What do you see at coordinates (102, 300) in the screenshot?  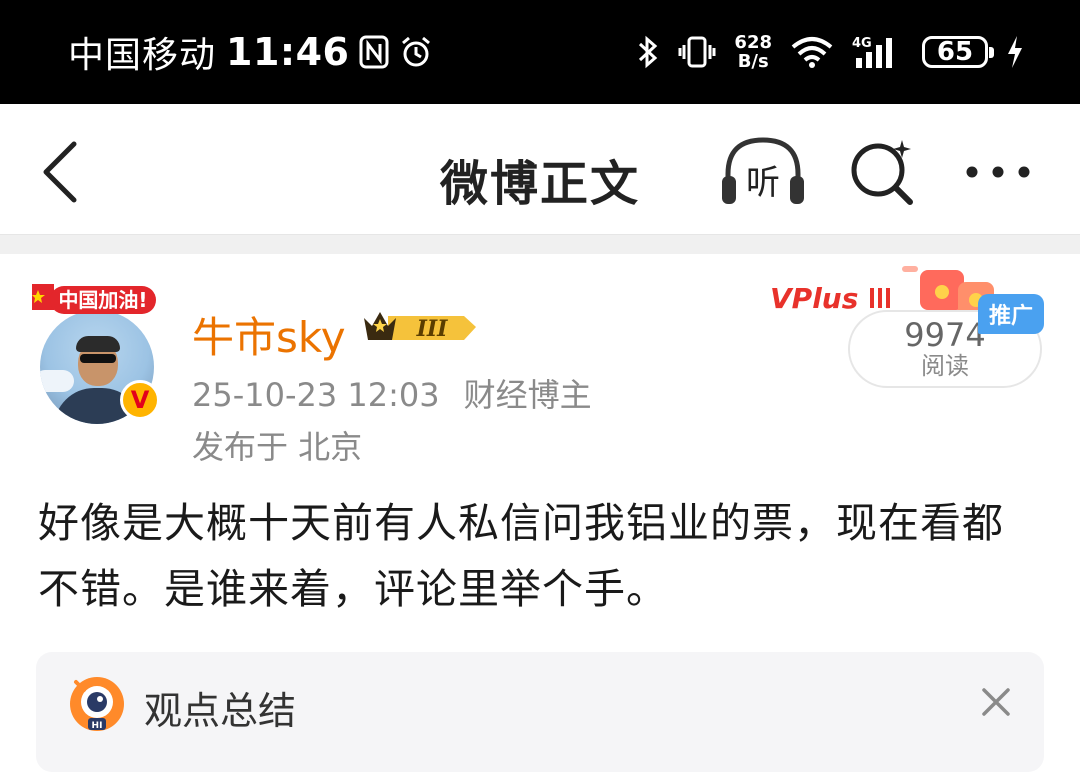 I see `avatar-frame-text: 中国加油!` at bounding box center [102, 300].